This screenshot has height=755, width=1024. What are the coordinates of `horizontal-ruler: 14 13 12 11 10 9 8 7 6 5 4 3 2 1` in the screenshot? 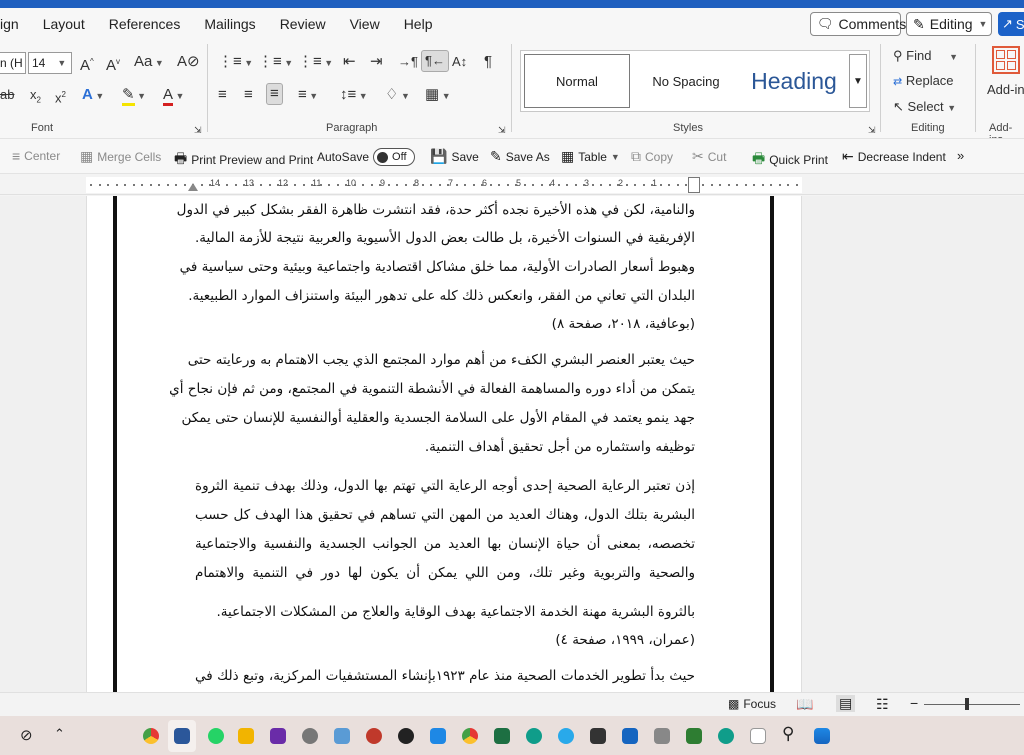 It's located at (512, 185).